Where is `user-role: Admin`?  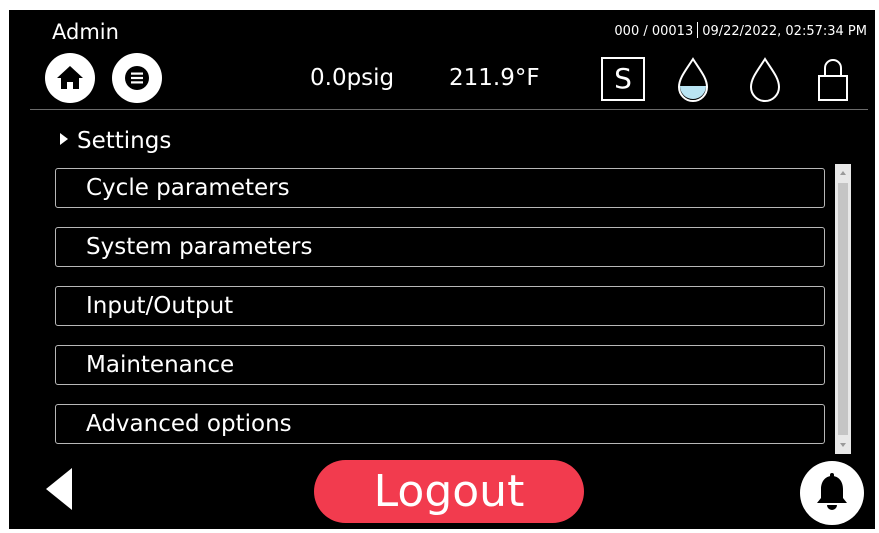
user-role: Admin is located at coordinates (85, 32).